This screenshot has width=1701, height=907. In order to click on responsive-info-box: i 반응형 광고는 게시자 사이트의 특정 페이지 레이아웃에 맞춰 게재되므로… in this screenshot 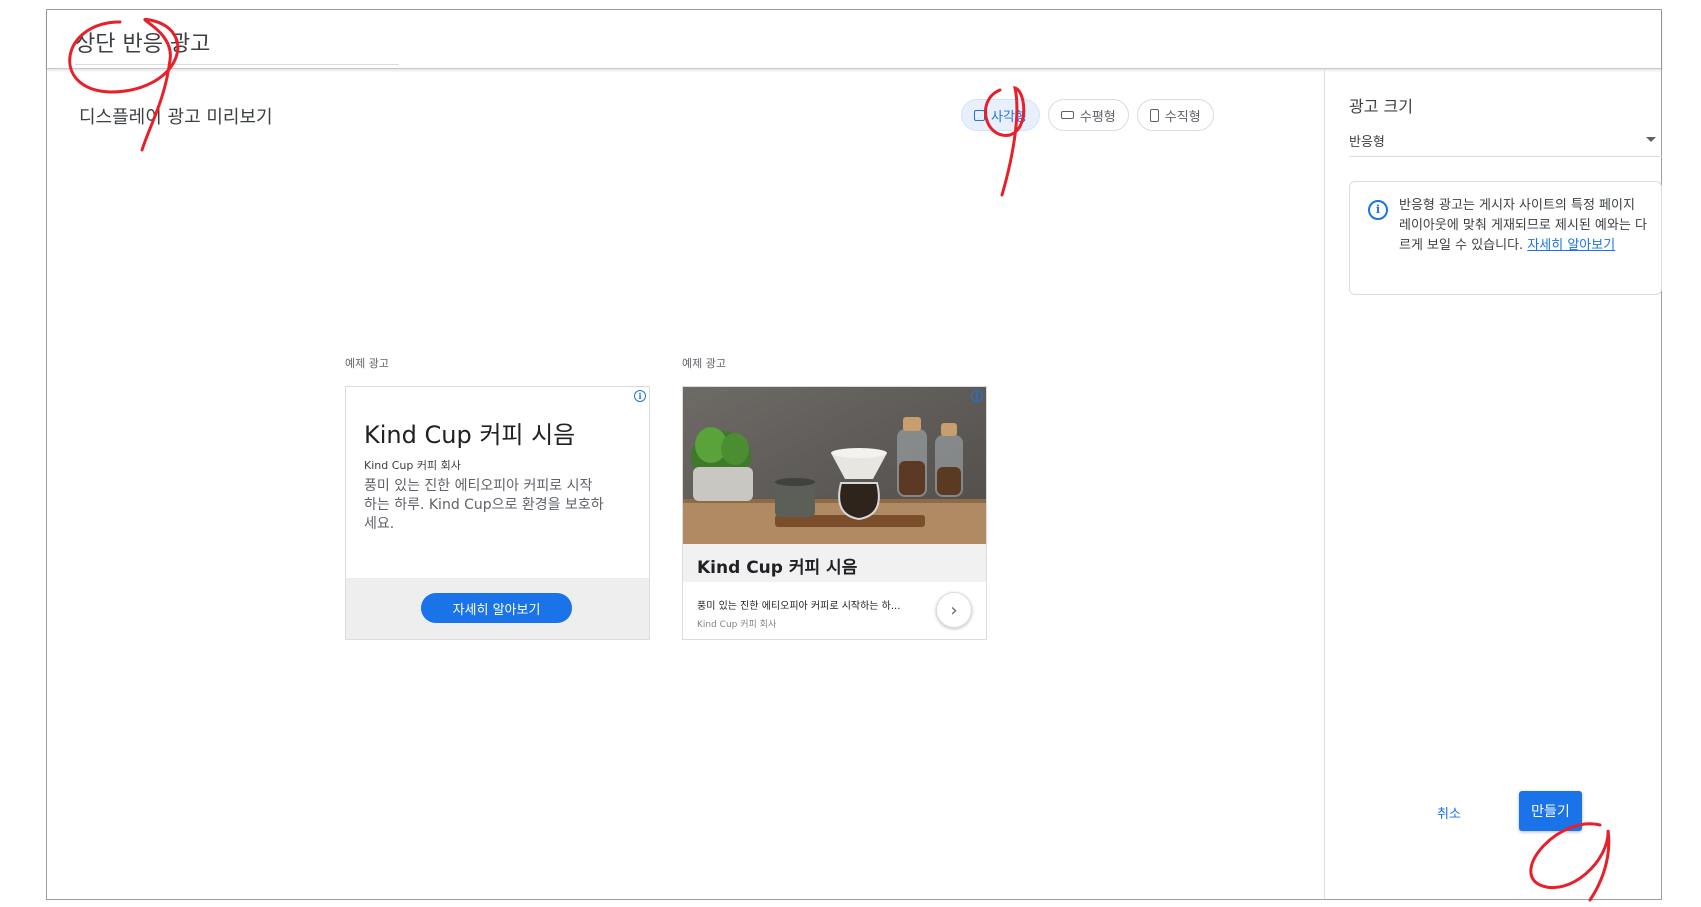, I will do `click(1505, 238)`.